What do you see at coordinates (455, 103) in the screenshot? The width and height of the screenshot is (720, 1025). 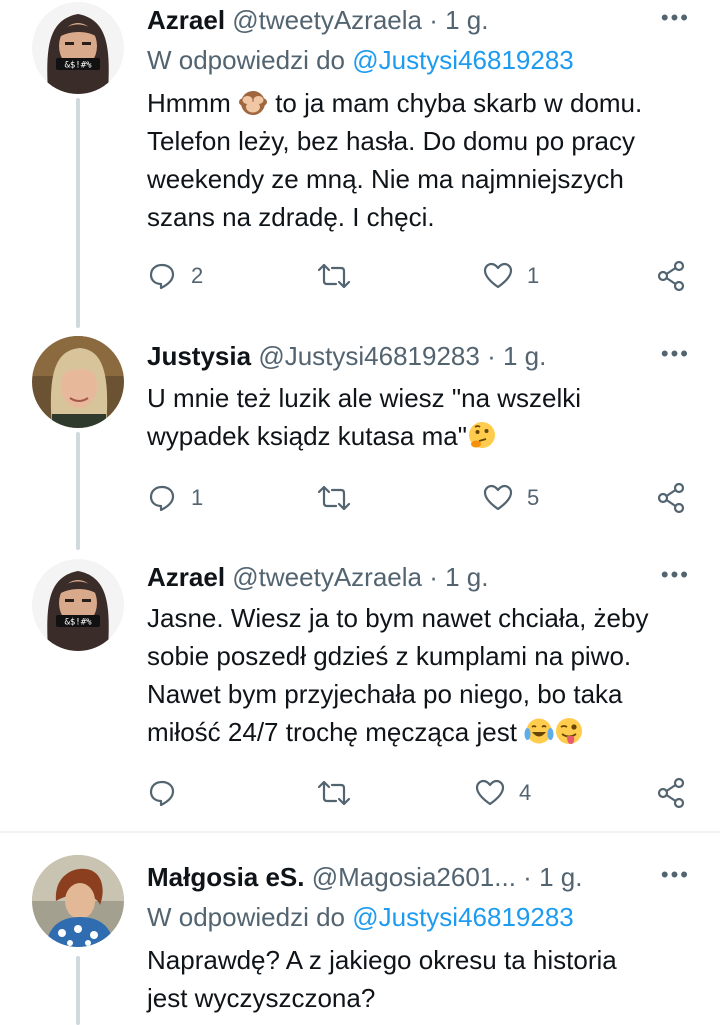 I see `tweet-text-line: to ja mam chyba skarb w domu.` at bounding box center [455, 103].